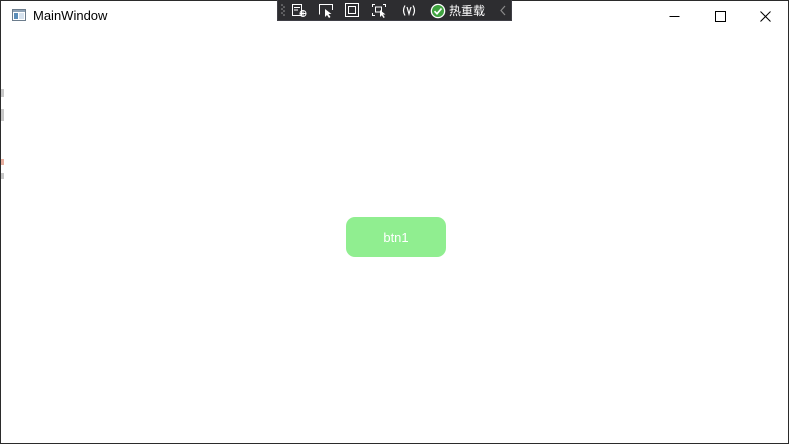 The image size is (789, 444). Describe the element at coordinates (438, 10) in the screenshot. I see `check-circle-icon` at that location.